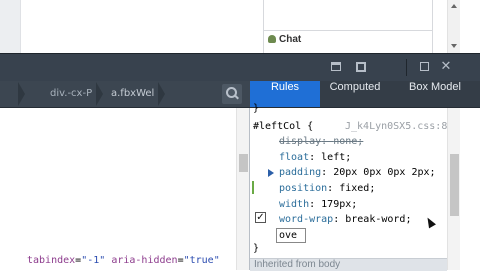  Describe the element at coordinates (290, 39) in the screenshot. I see `chat-label: Chat` at that location.